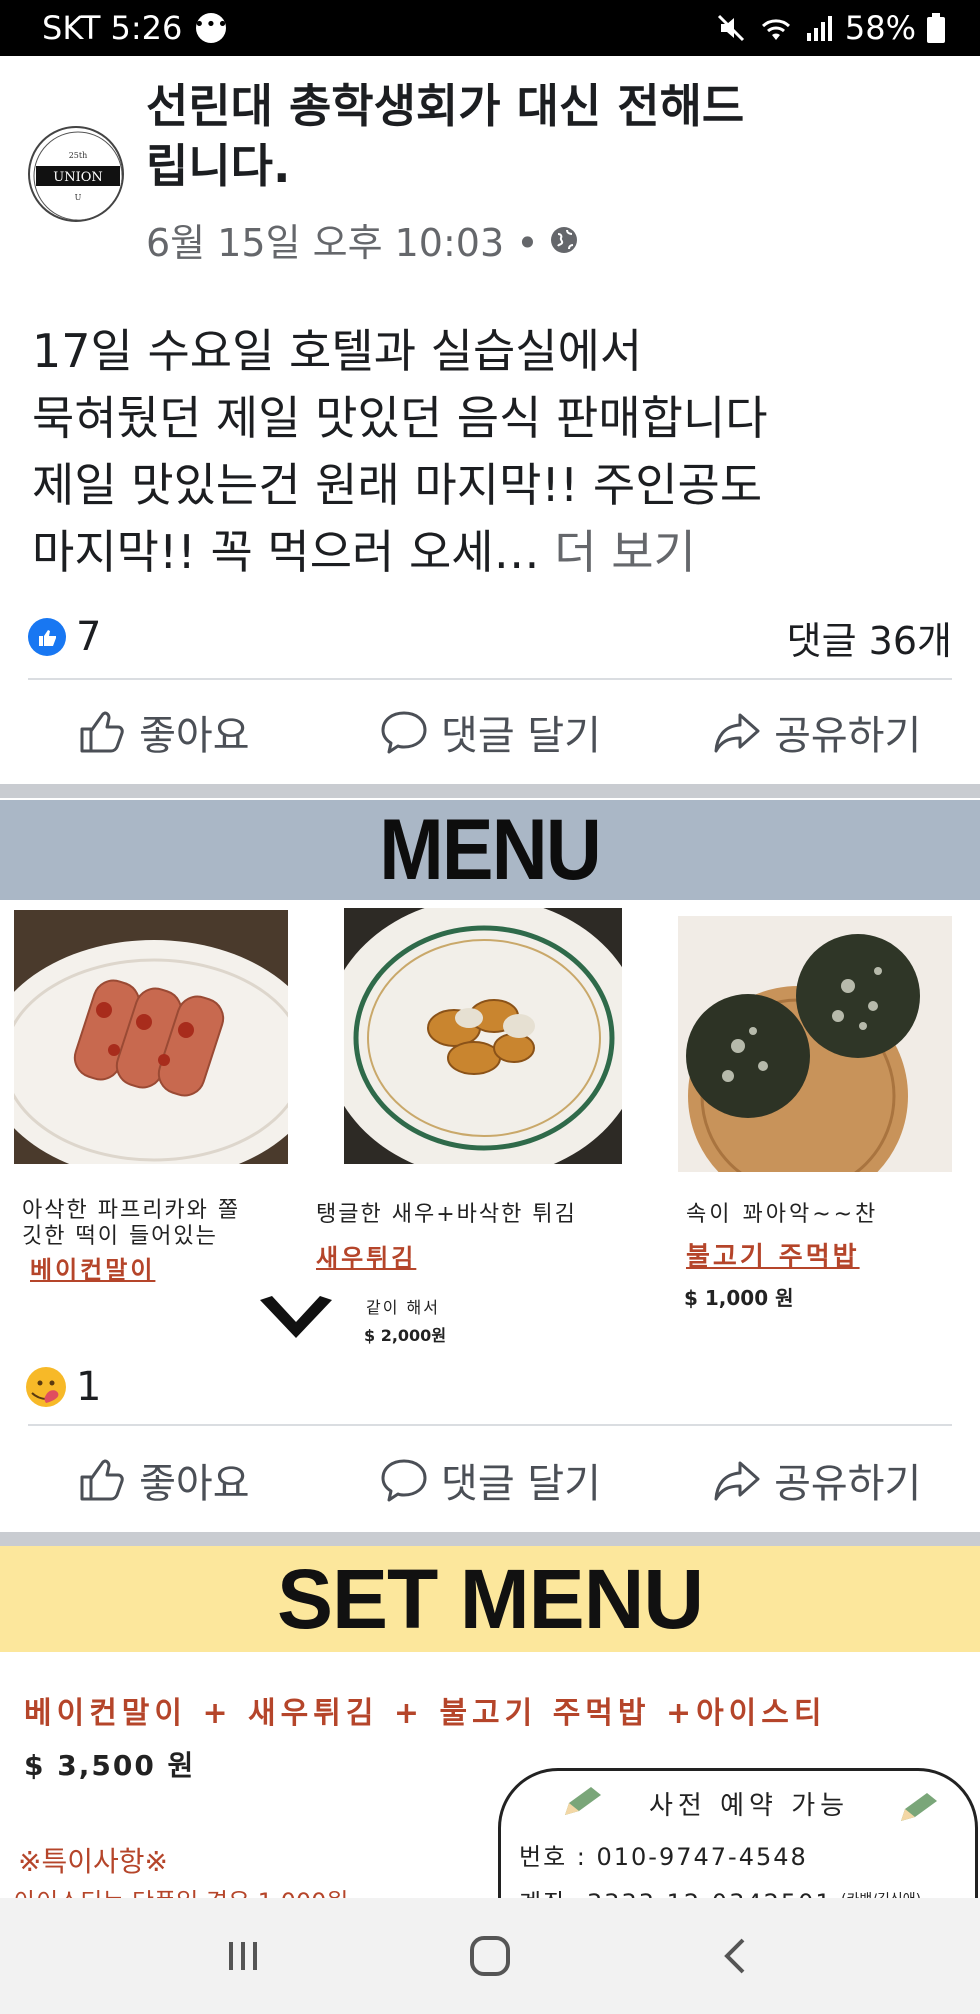 Image resolution: width=980 pixels, height=2014 pixels. Describe the element at coordinates (78, 197) in the screenshot. I see `svg-text: U` at that location.